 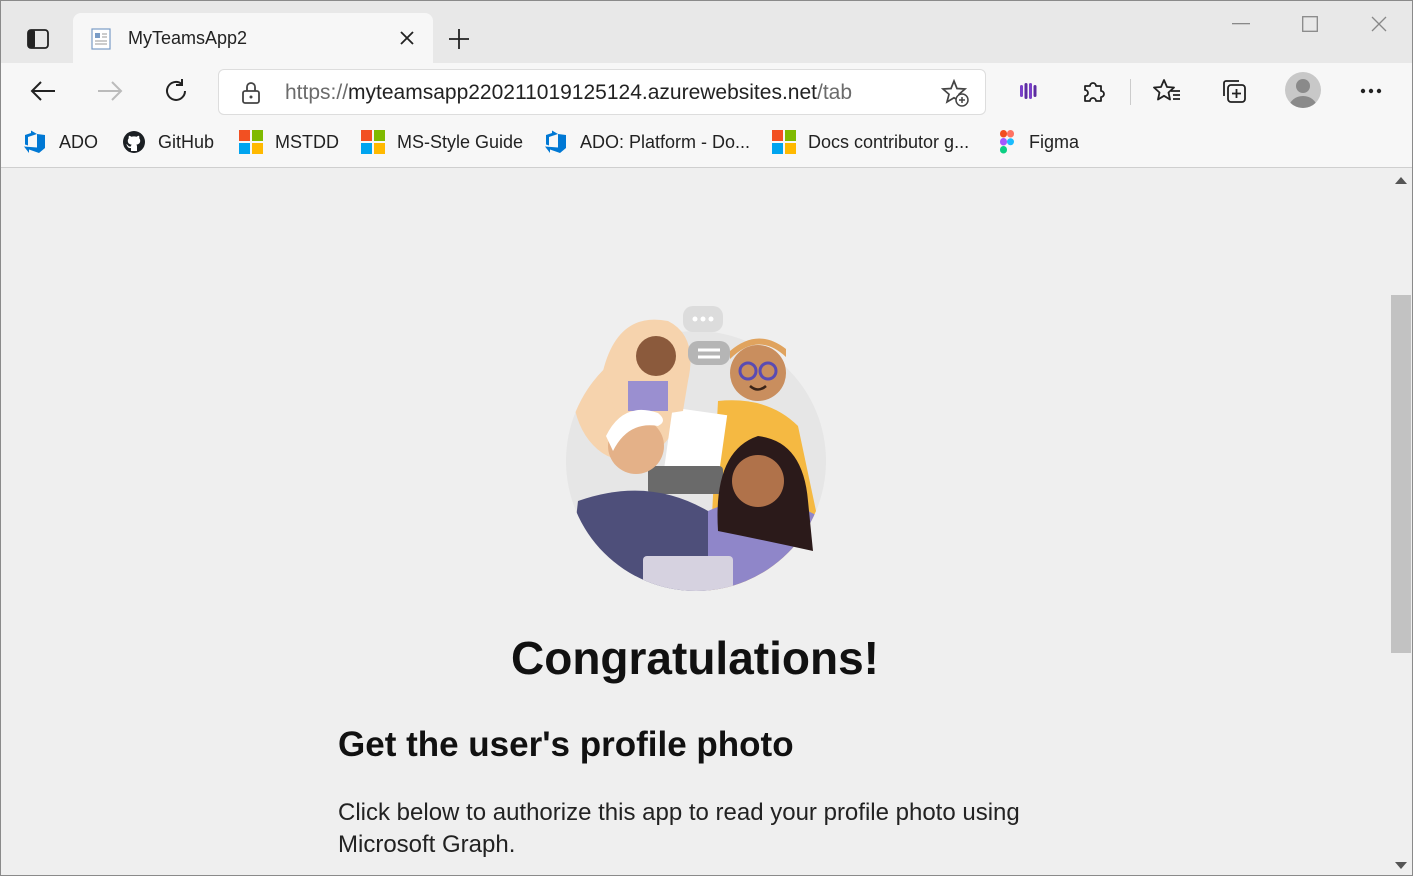 I want to click on profile-avatar, so click(x=1303, y=90).